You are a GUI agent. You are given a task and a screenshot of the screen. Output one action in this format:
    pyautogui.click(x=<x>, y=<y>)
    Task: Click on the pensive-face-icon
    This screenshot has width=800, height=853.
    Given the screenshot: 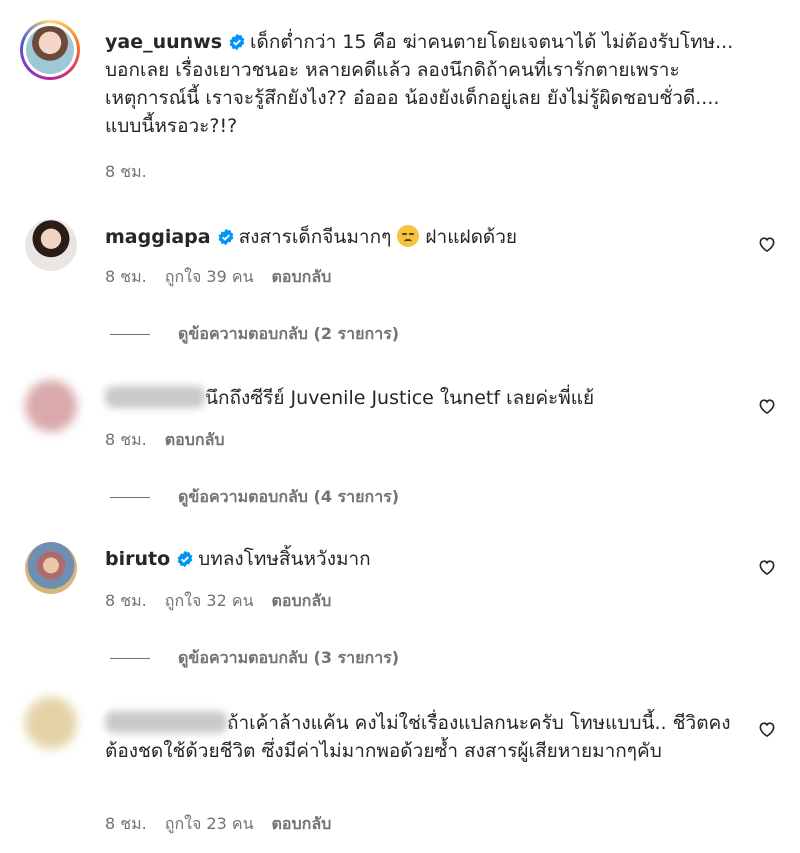 What is the action you would take?
    pyautogui.click(x=408, y=236)
    